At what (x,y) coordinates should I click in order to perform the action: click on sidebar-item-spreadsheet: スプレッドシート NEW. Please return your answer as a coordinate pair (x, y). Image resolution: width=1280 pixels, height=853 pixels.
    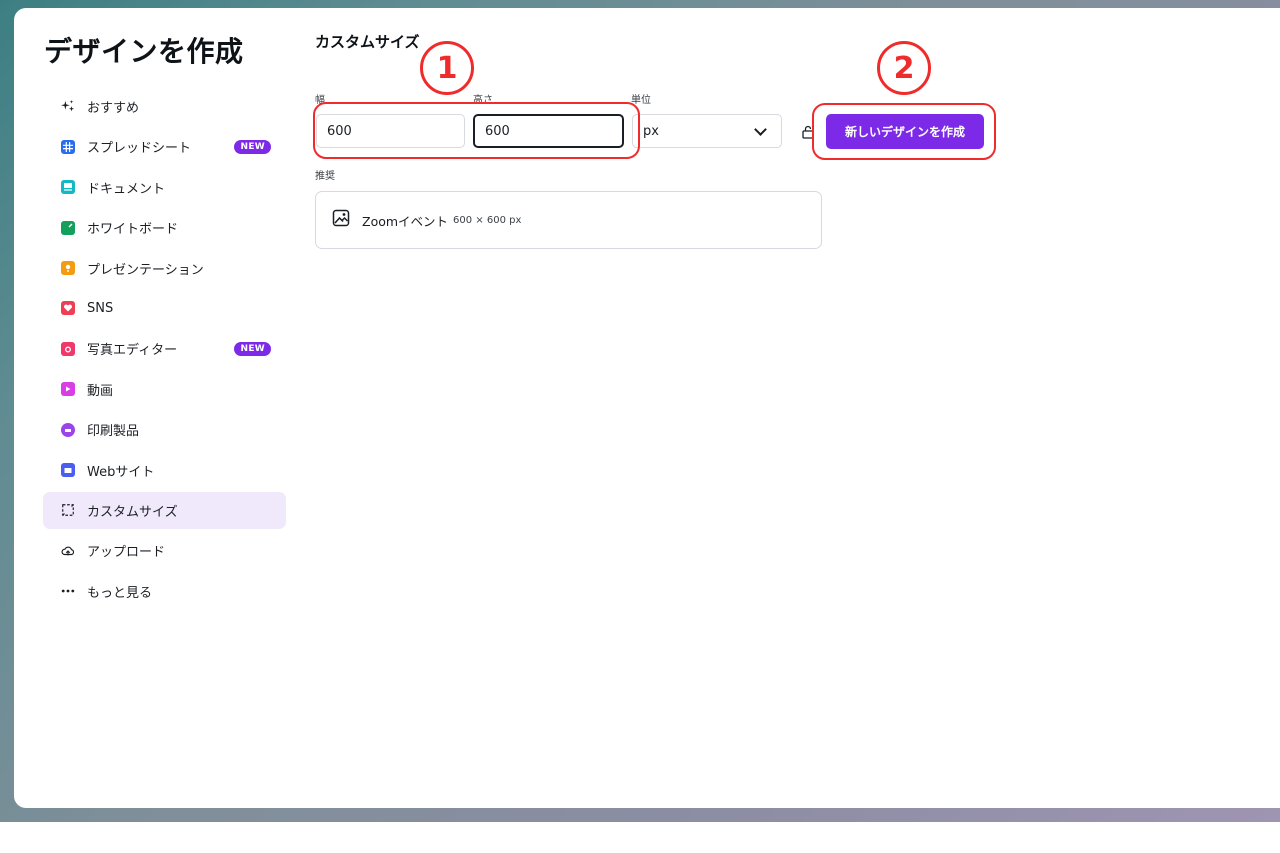
    Looking at the image, I should click on (164, 146).